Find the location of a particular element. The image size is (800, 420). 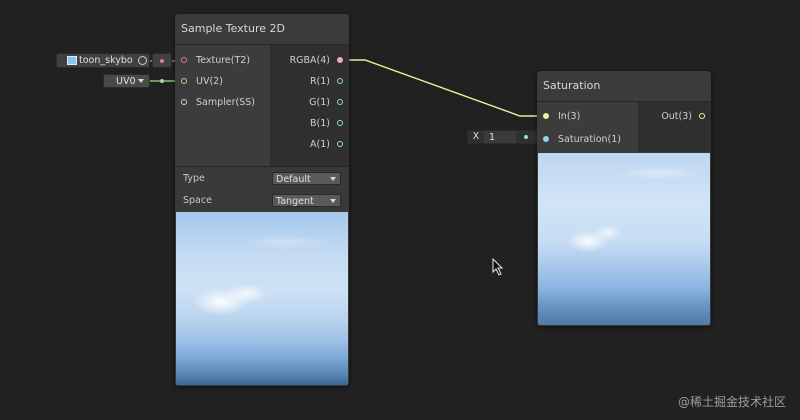

node-title: Saturation is located at coordinates (624, 86).